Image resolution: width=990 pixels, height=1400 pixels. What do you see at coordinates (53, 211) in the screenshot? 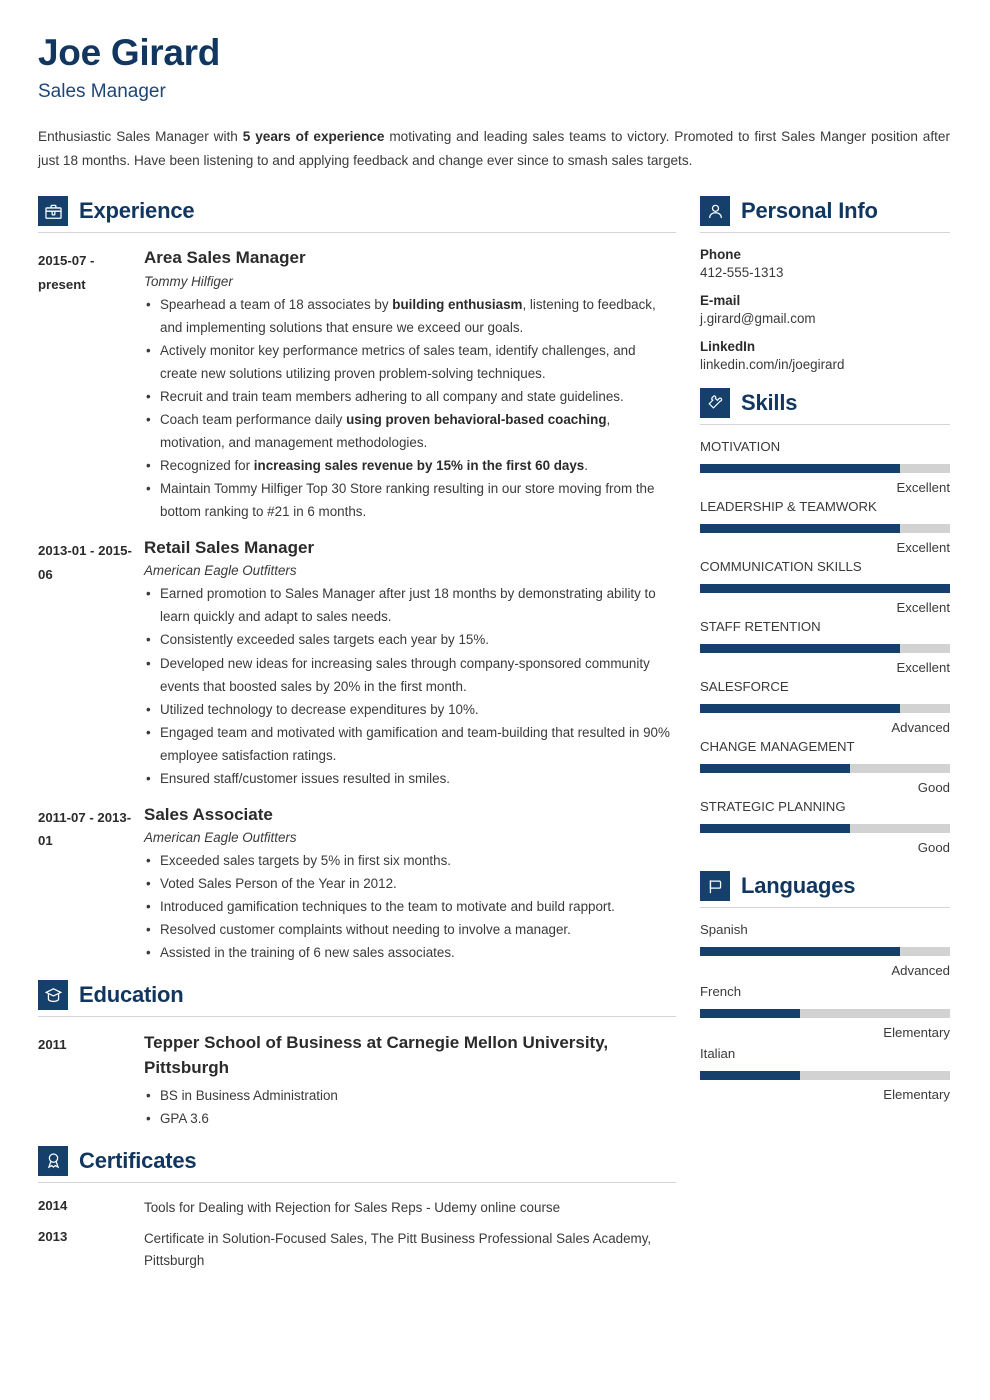
I see `briefcase-icon` at bounding box center [53, 211].